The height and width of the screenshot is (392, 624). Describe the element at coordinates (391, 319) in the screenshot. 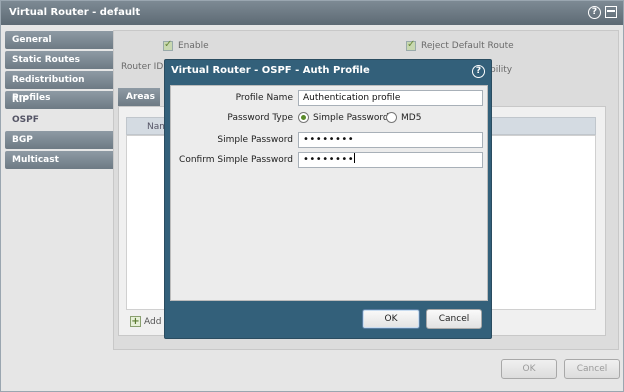

I see `dialog-ok-button: OK` at that location.